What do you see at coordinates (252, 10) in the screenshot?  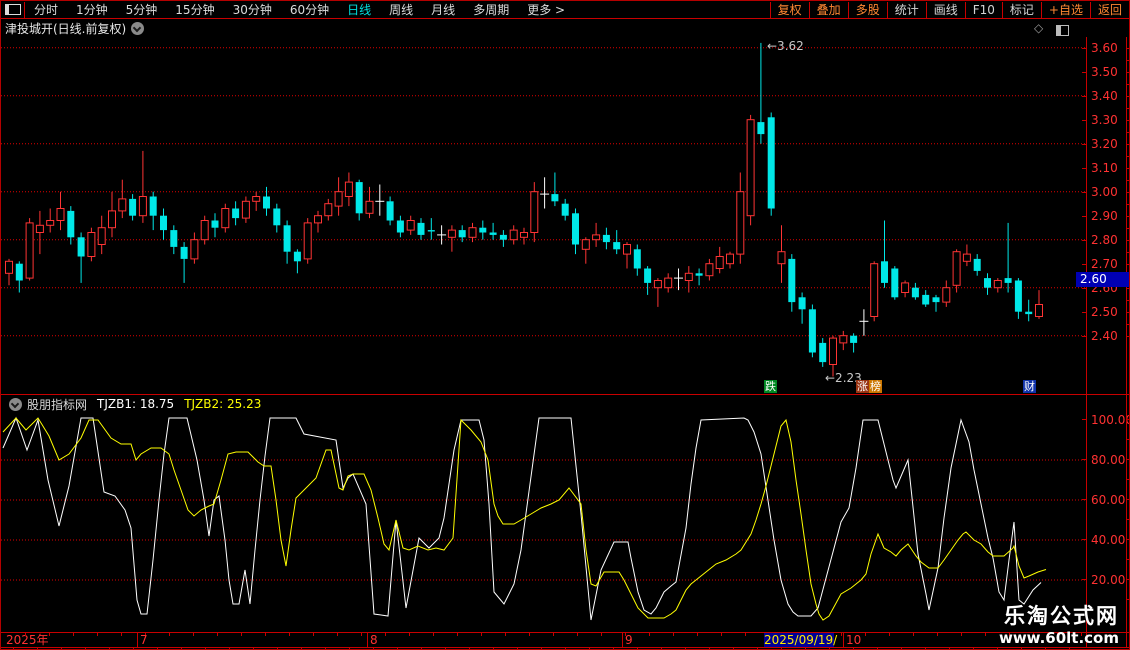 I see `period-tab: 30分钟` at bounding box center [252, 10].